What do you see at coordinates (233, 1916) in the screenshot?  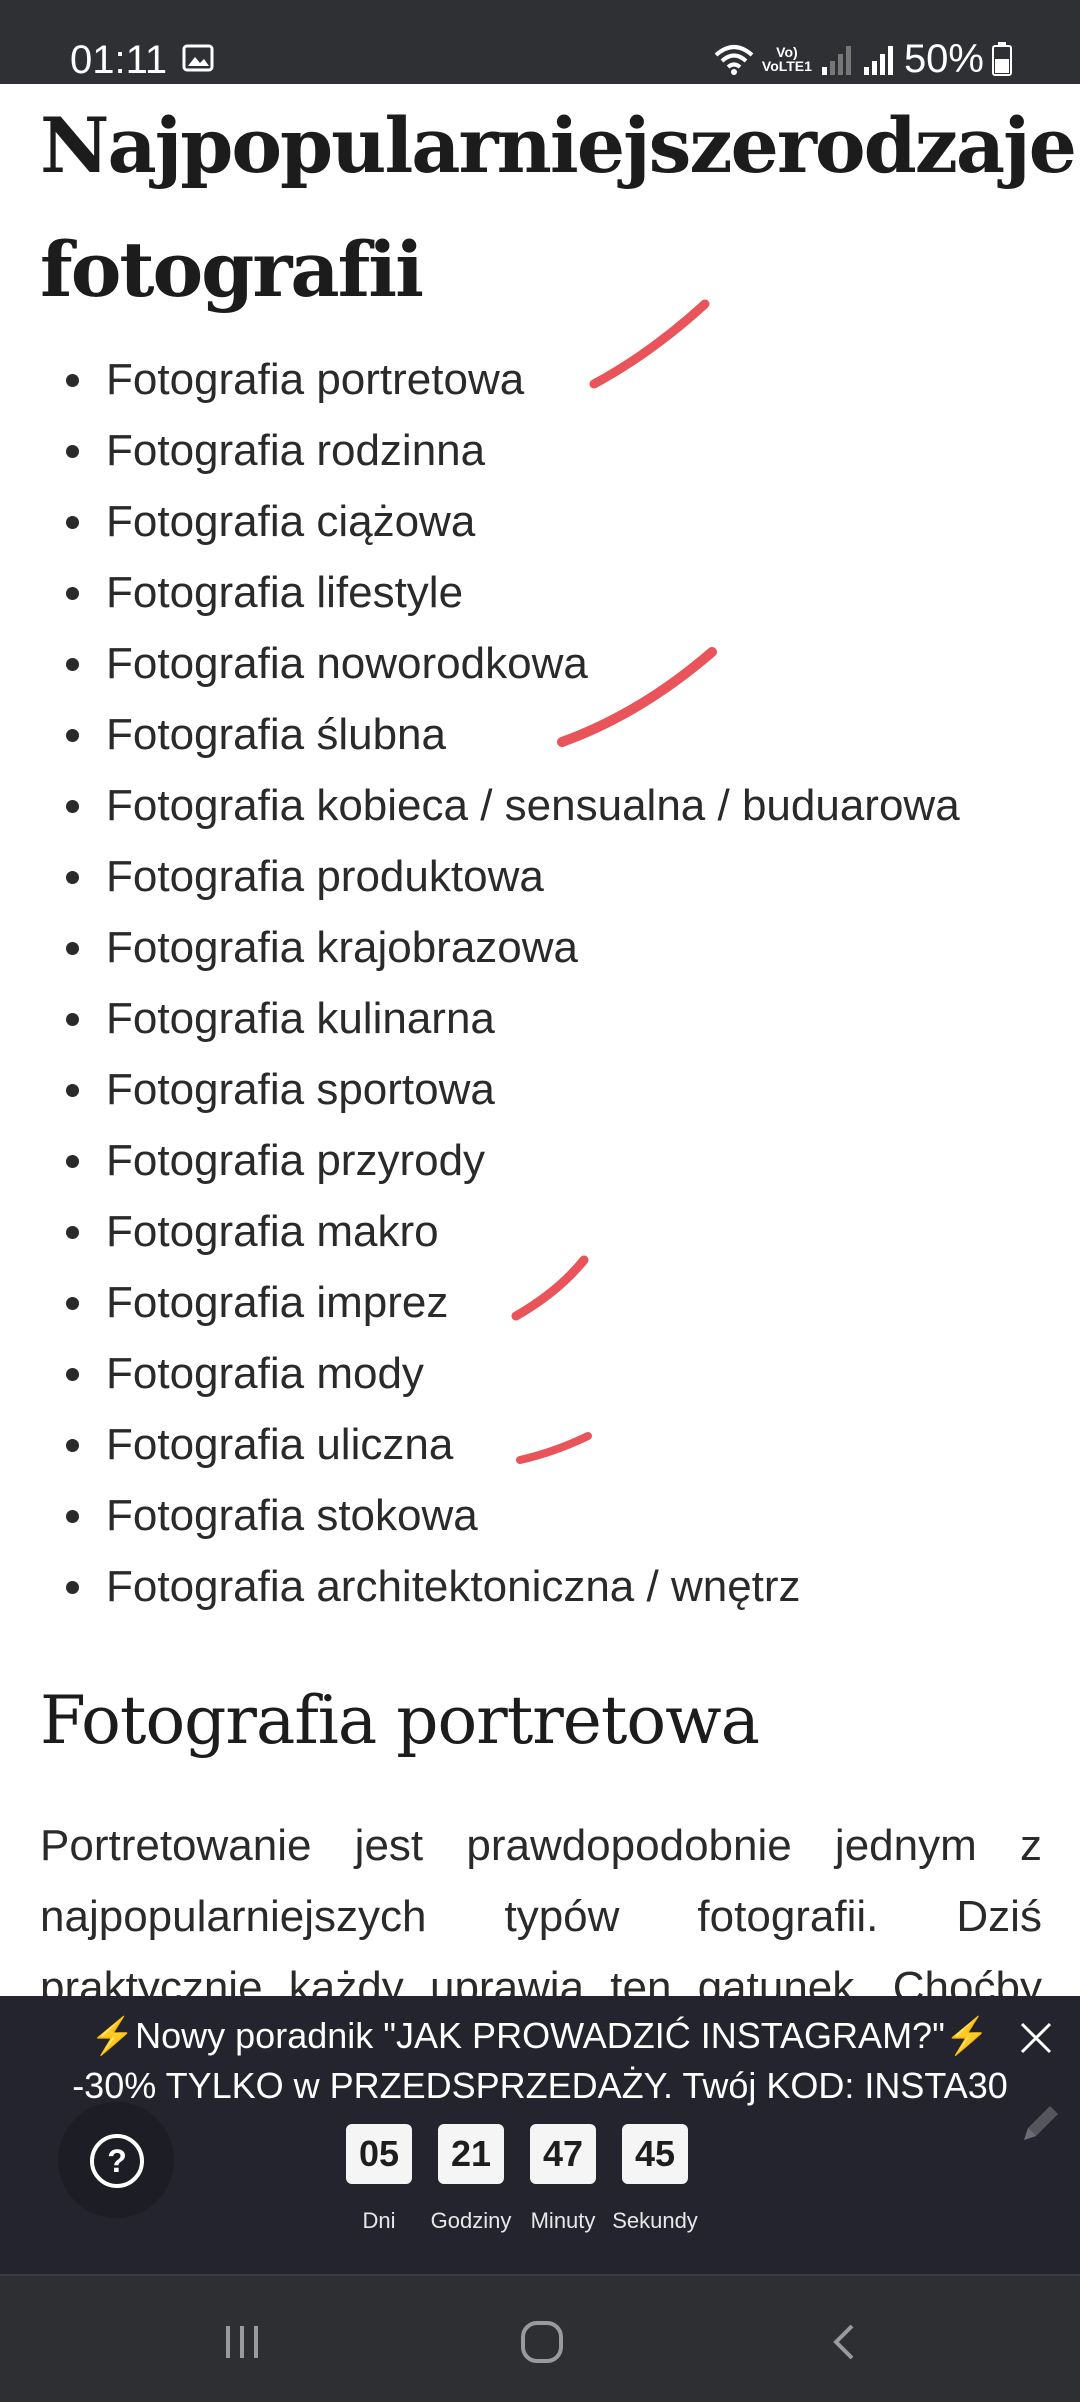 I see `paragraph-word: najpopularniejszych` at bounding box center [233, 1916].